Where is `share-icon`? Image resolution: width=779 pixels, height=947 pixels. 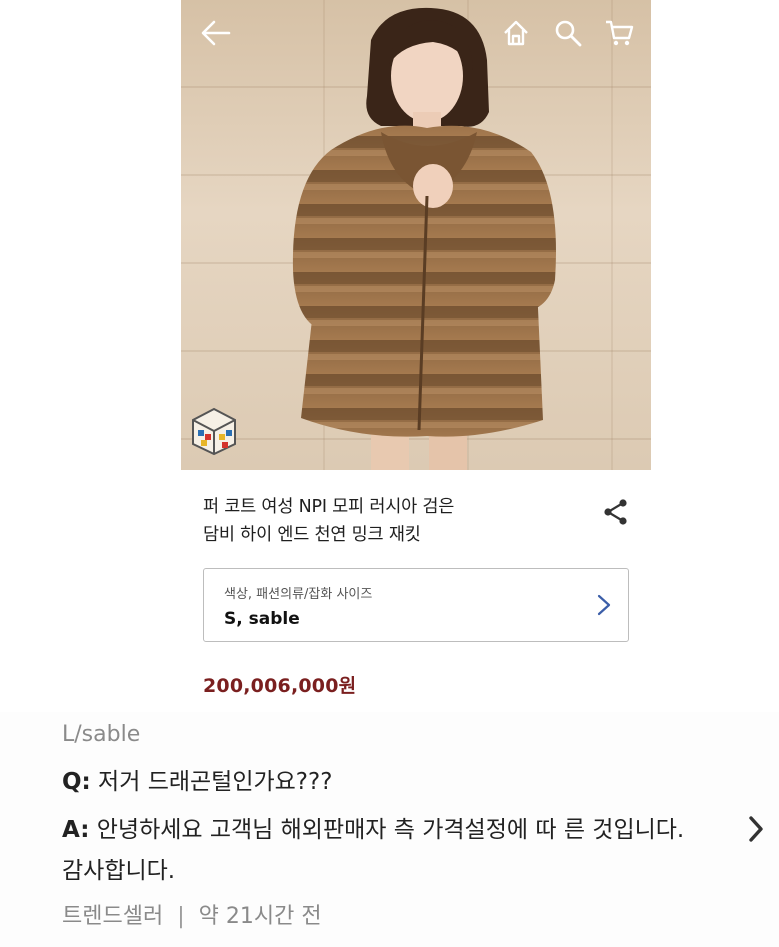 share-icon is located at coordinates (616, 512).